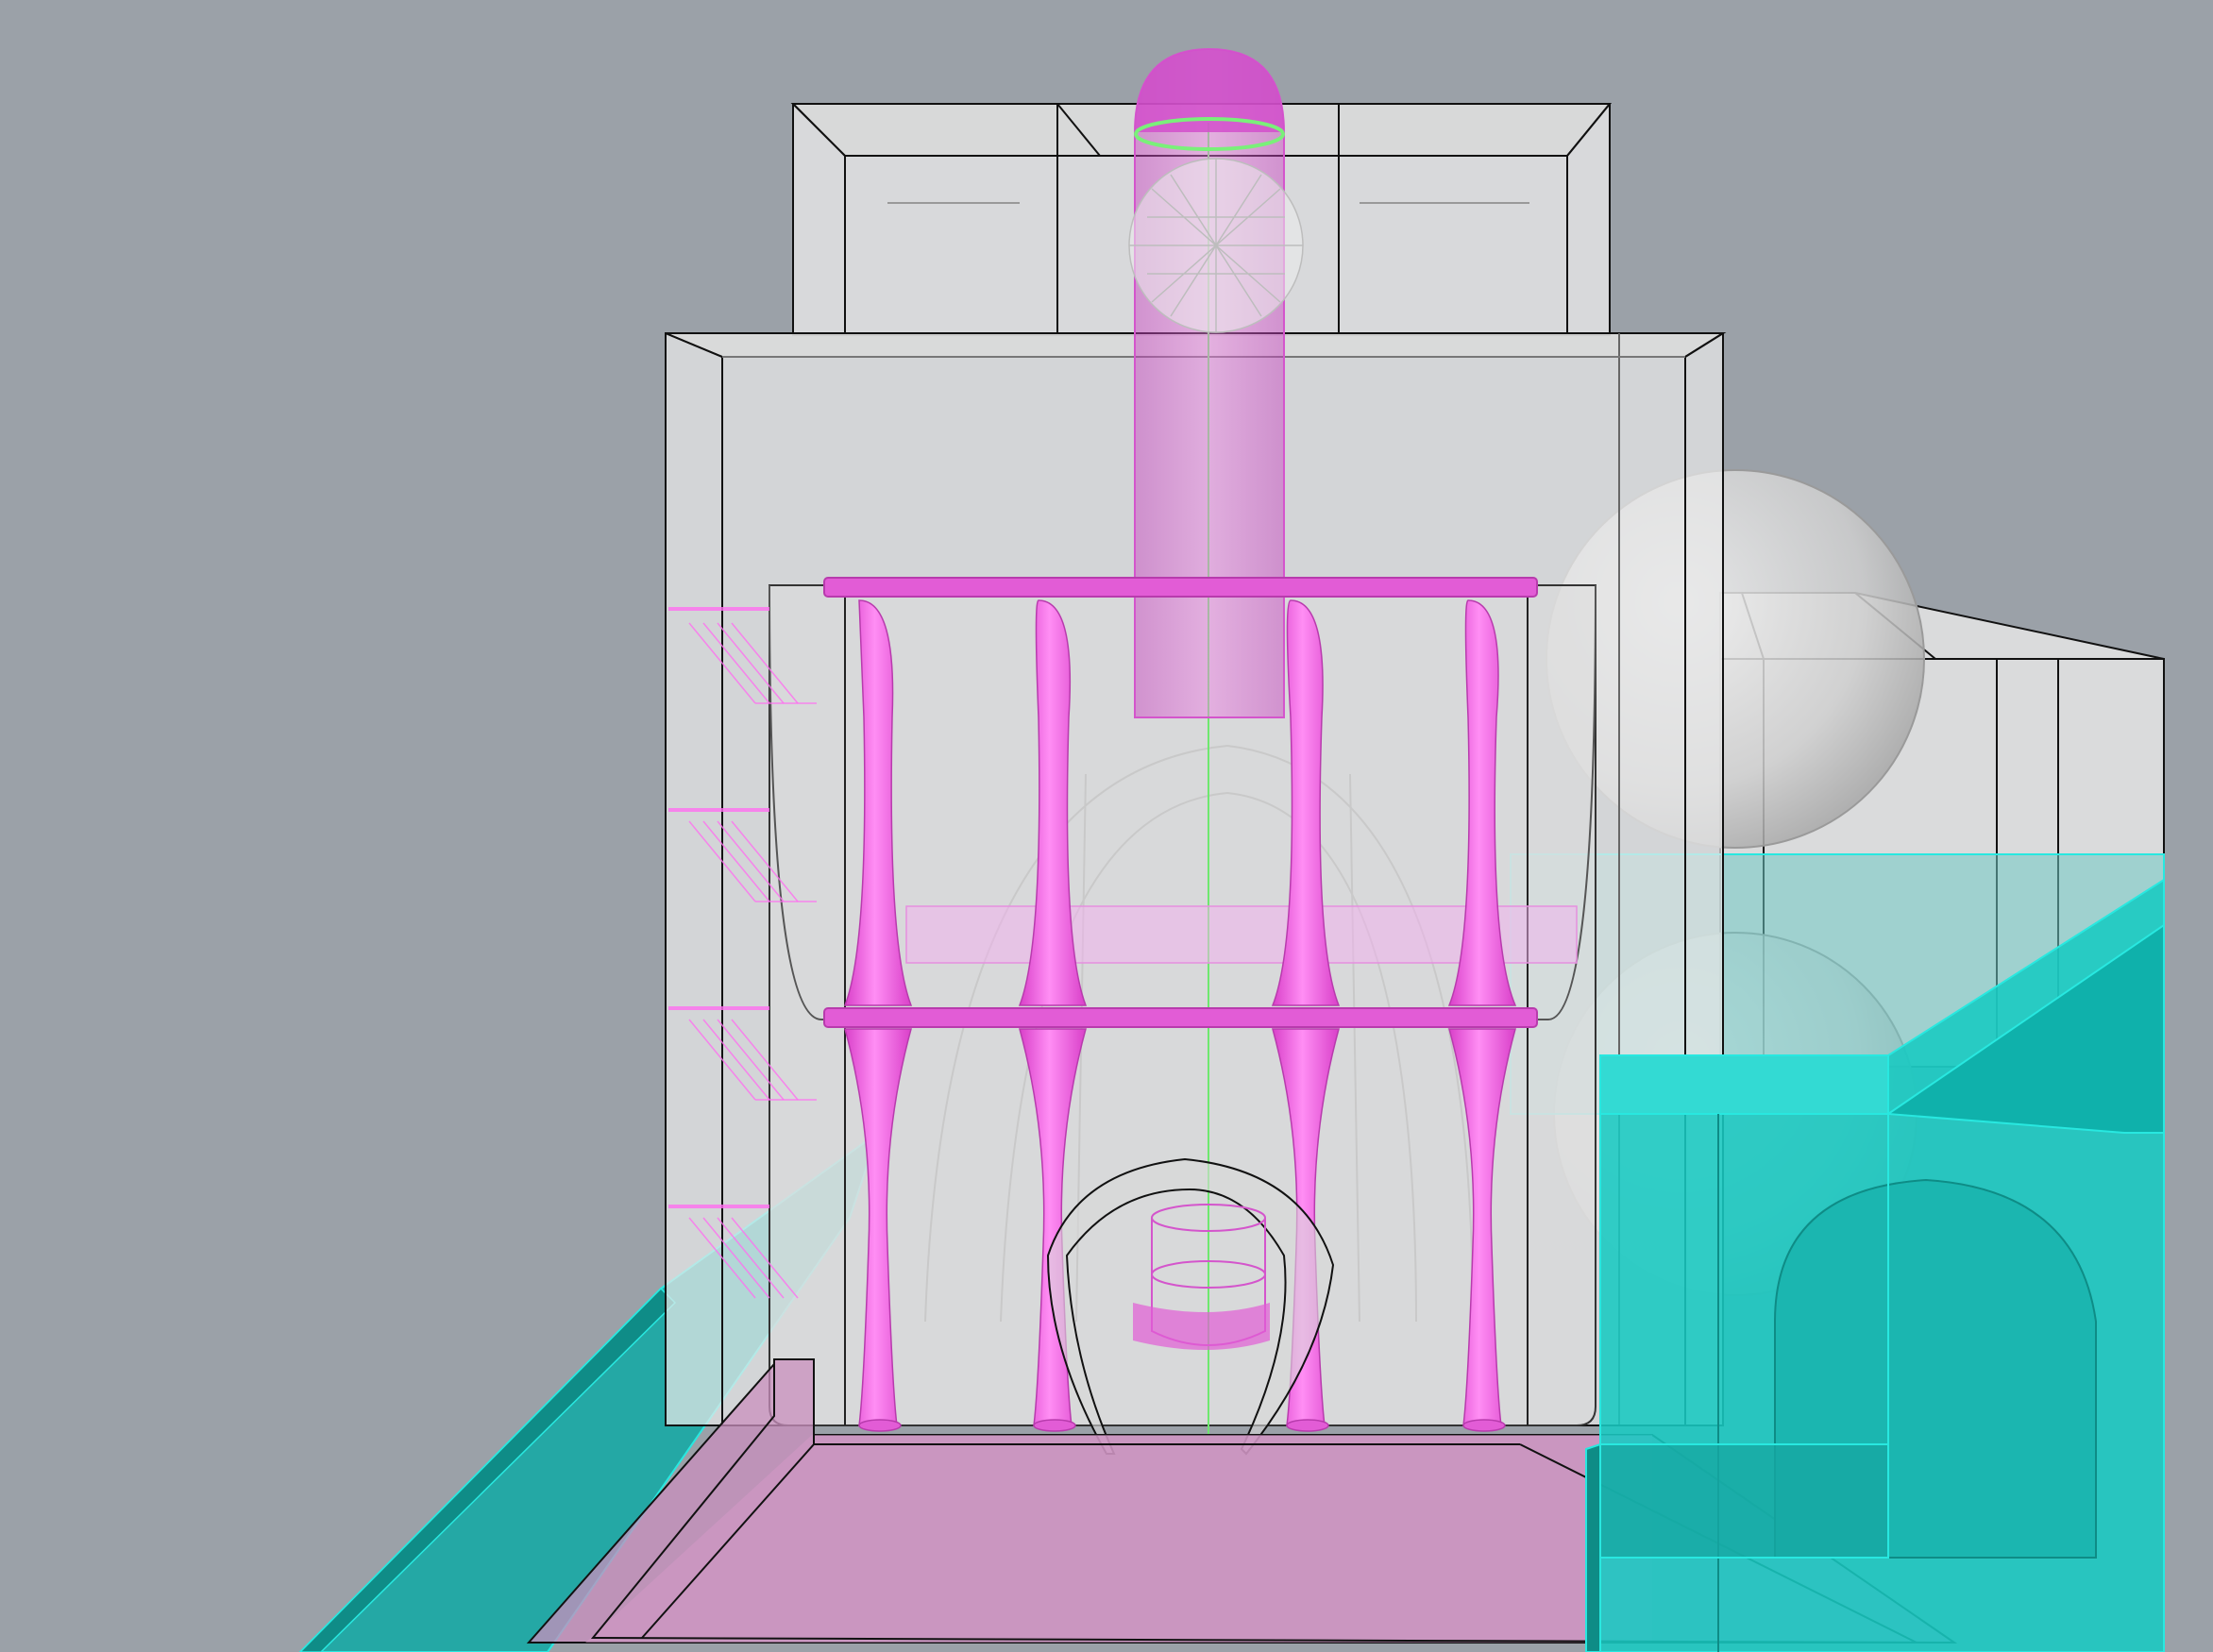  What do you see at coordinates (1209, 382) in the screenshot?
I see `capsule-top` at bounding box center [1209, 382].